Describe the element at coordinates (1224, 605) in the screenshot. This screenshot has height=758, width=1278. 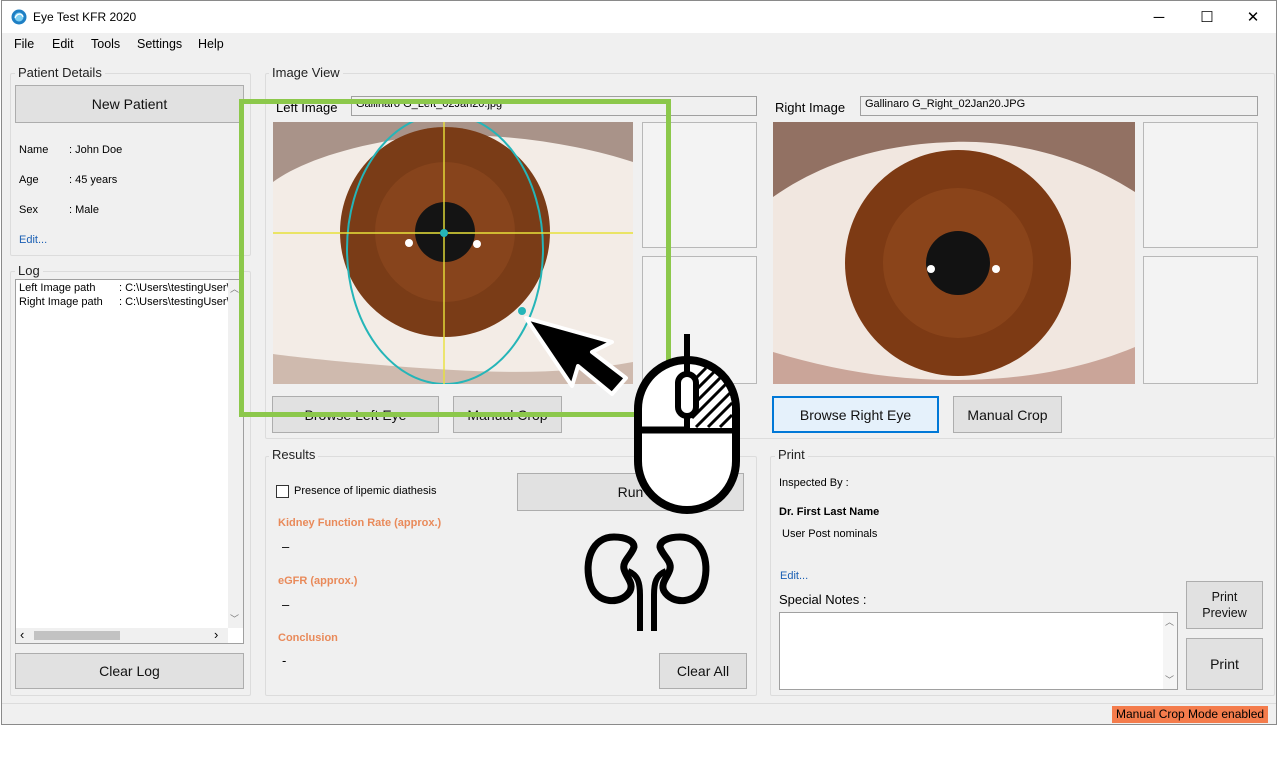
I see `print-preview-button: Print Preview` at that location.